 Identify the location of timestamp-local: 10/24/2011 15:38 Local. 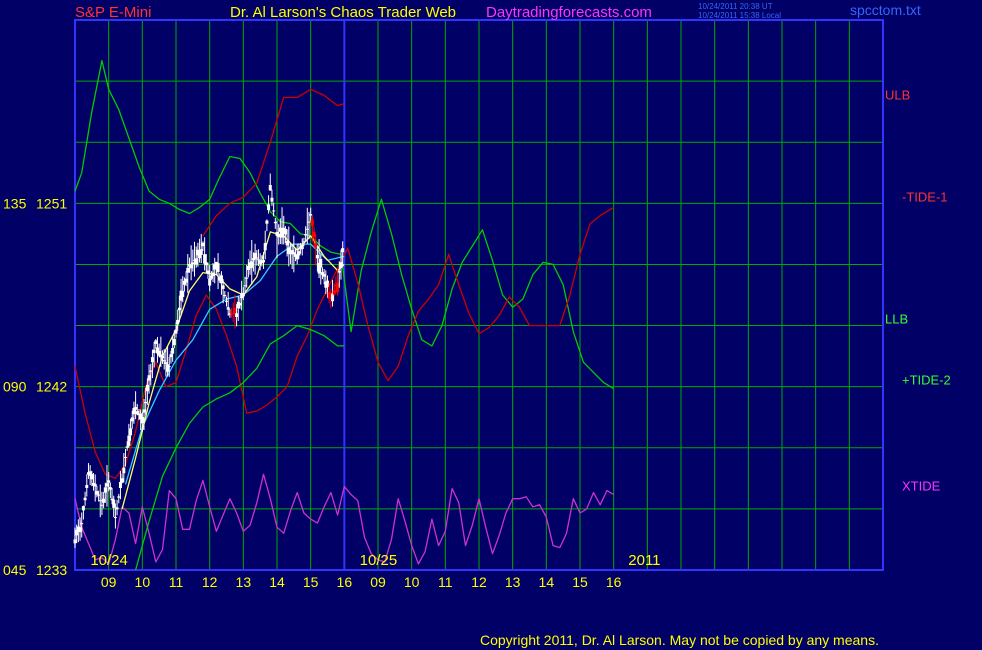
(739, 15).